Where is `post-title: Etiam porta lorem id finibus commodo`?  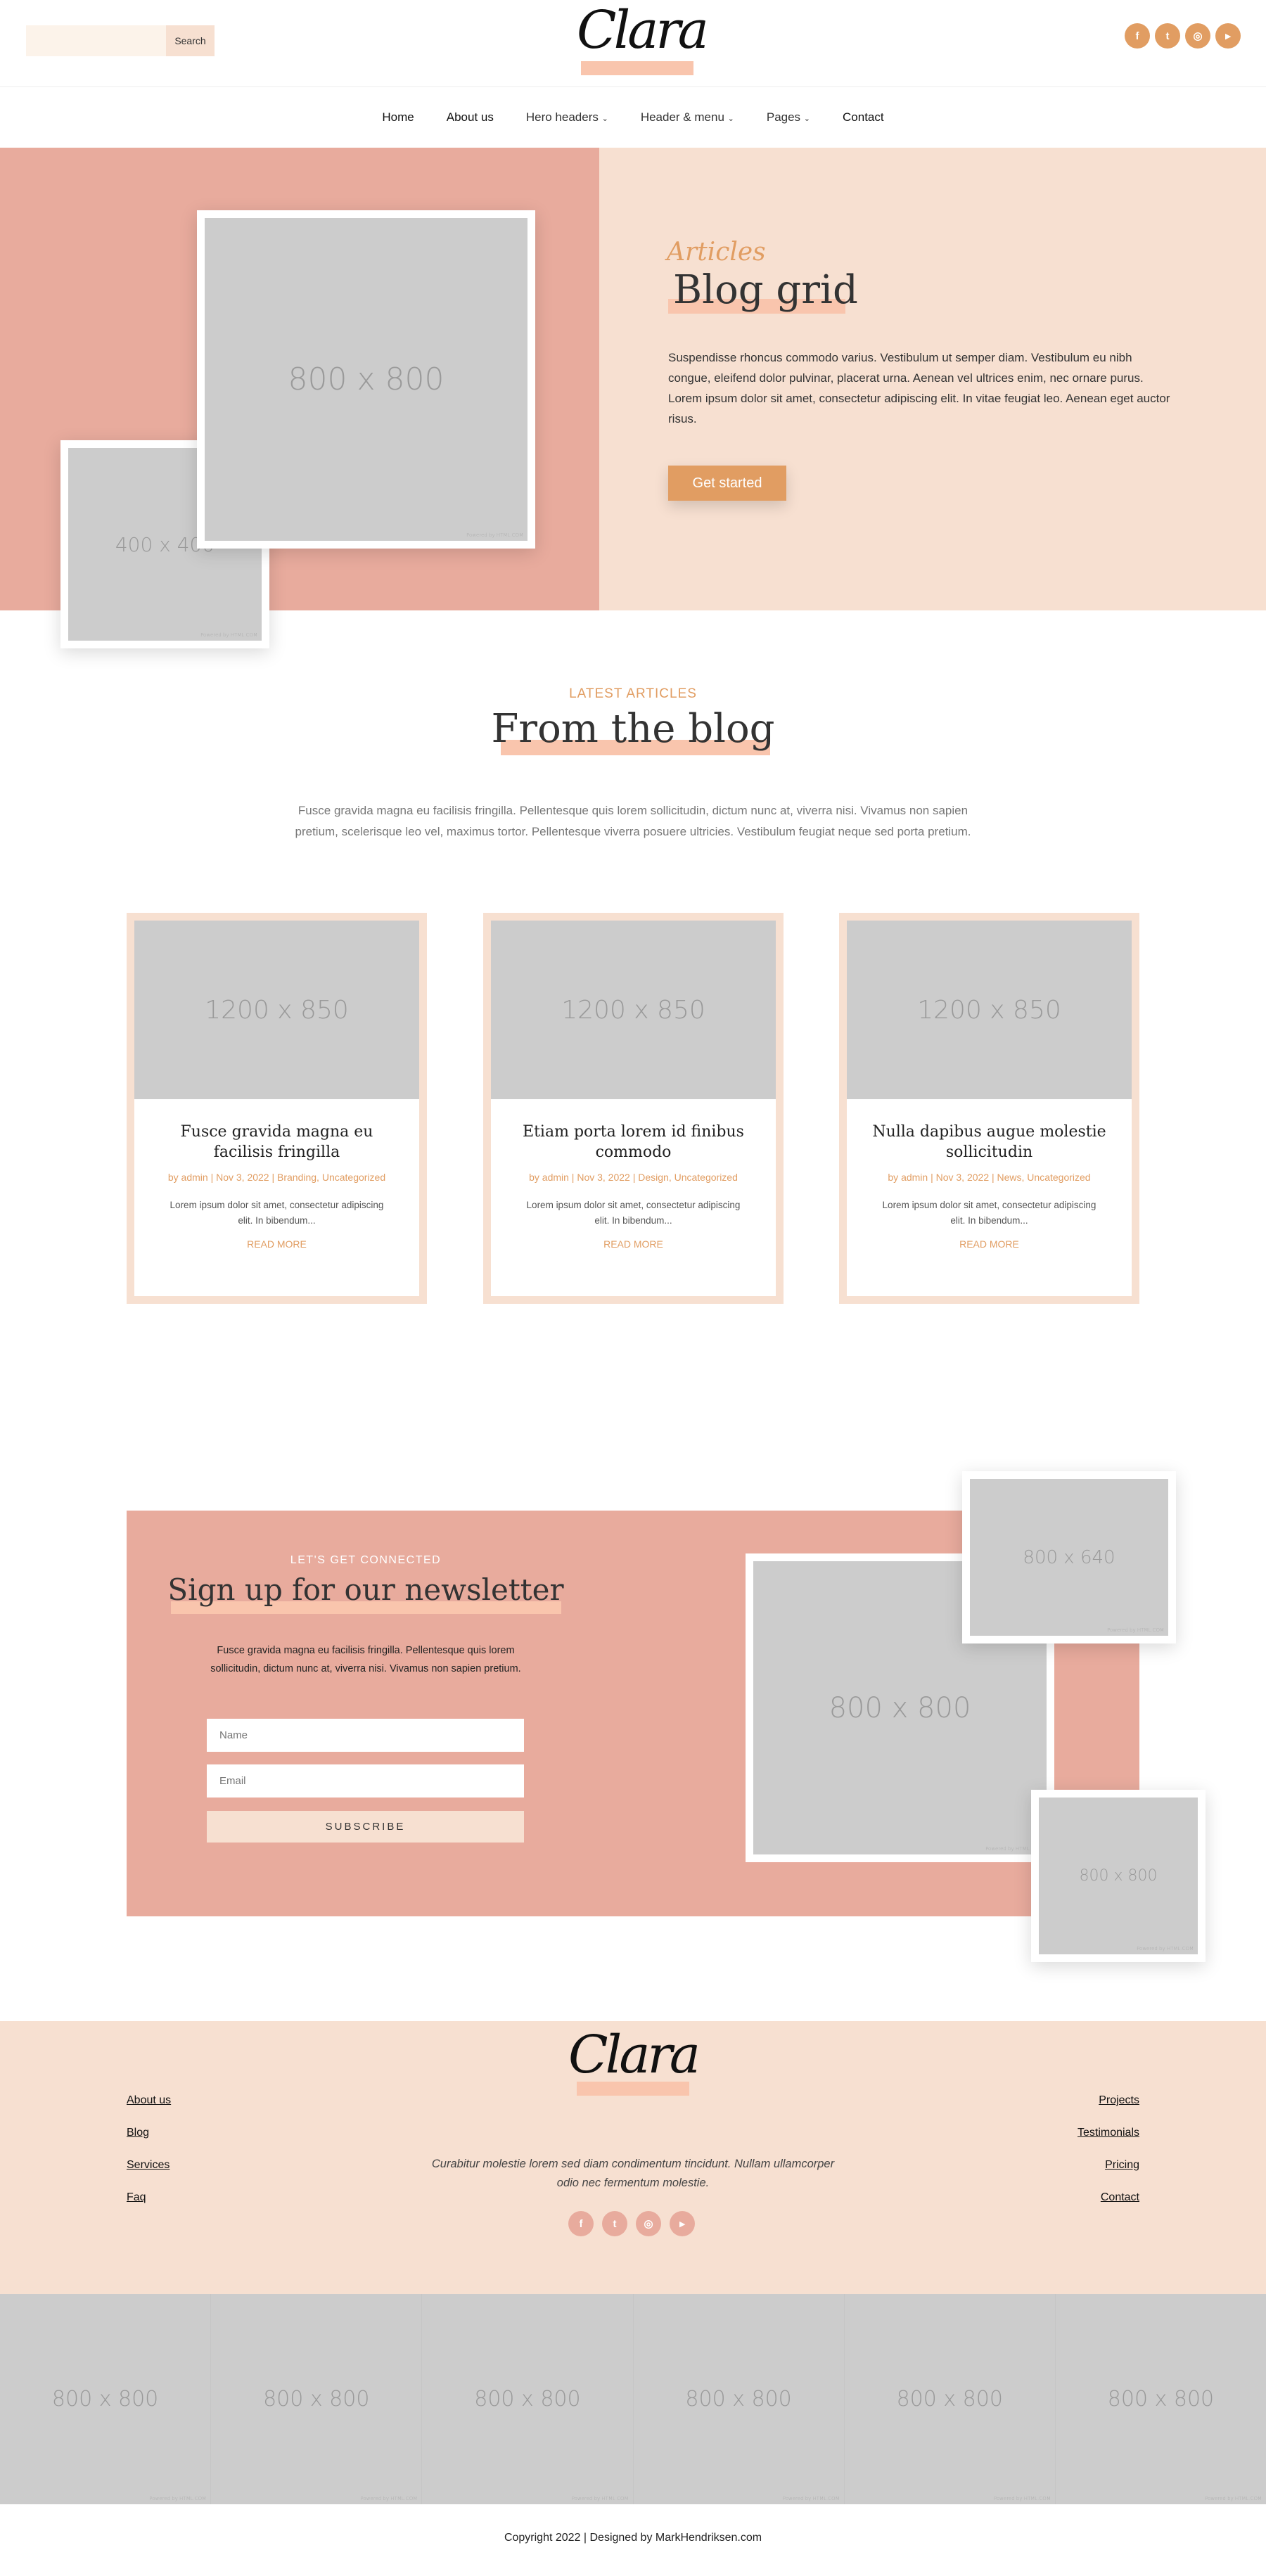 post-title: Etiam porta lorem id finibus commodo is located at coordinates (633, 1130).